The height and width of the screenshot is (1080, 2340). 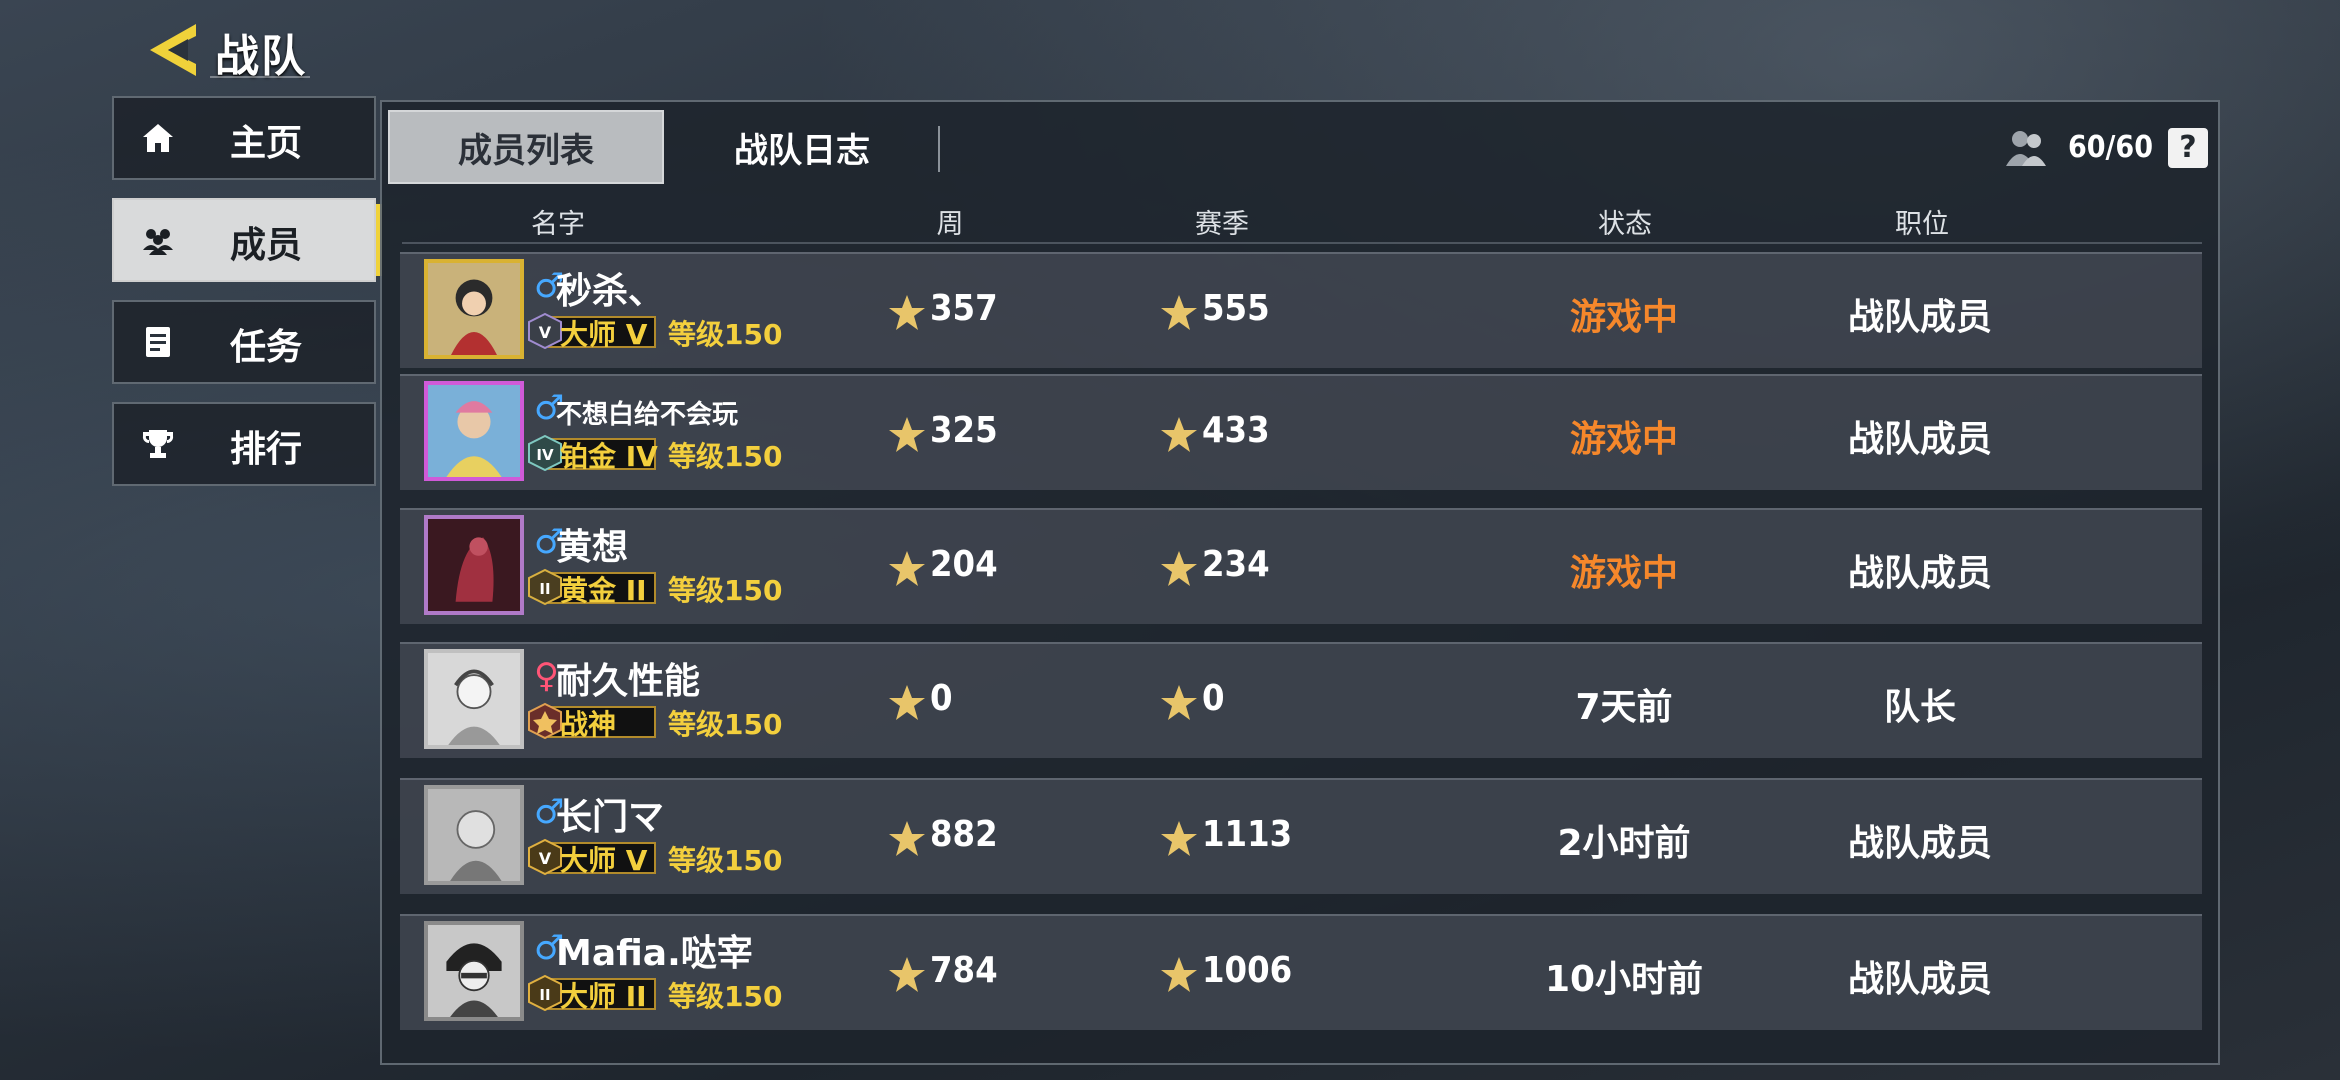 What do you see at coordinates (941, 698) in the screenshot?
I see `week-score: 0` at bounding box center [941, 698].